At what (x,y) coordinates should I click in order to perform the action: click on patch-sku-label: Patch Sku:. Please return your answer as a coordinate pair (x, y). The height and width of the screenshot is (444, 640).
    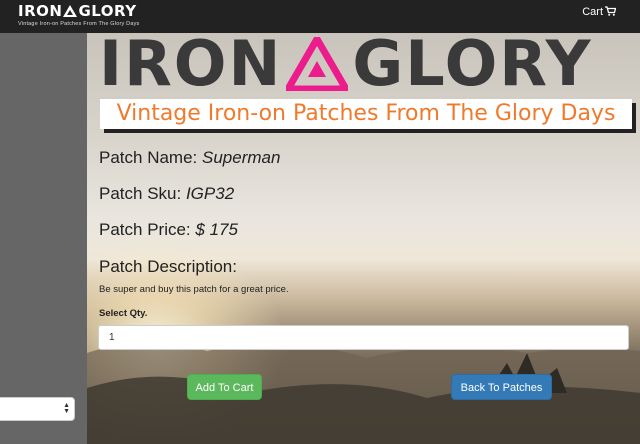
    Looking at the image, I should click on (140, 193).